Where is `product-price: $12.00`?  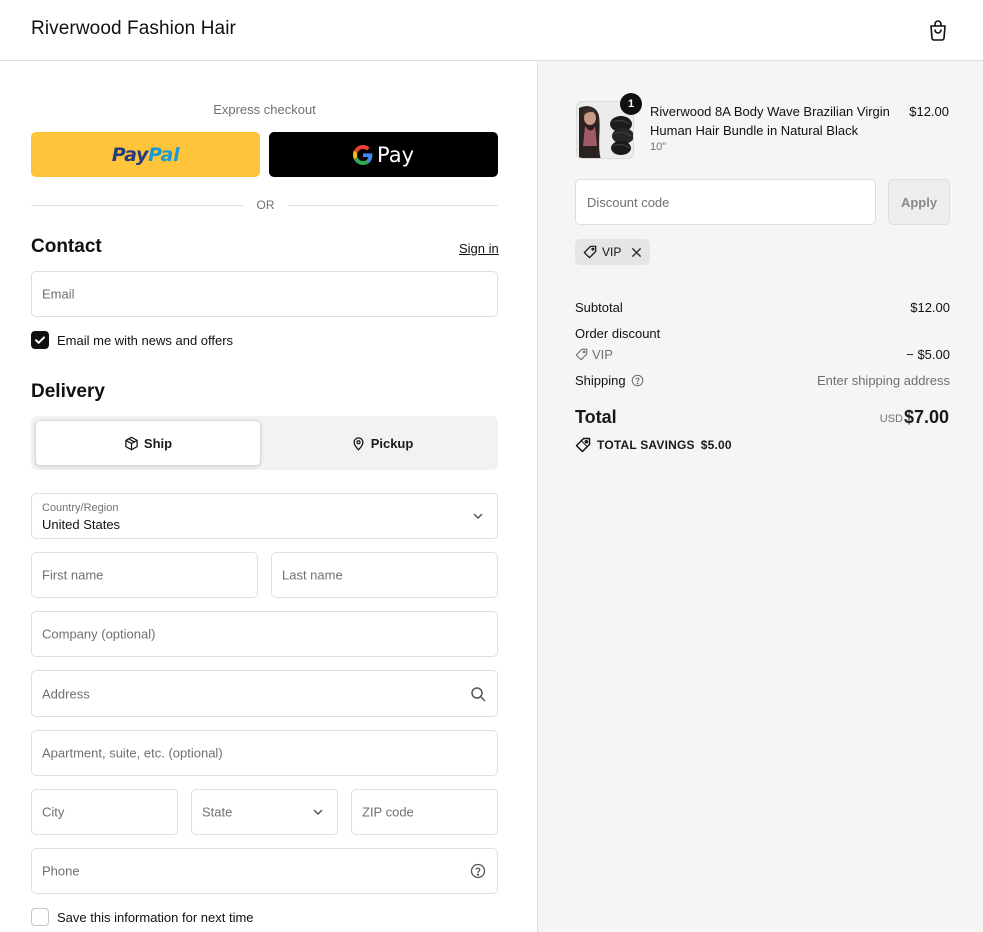 product-price: $12.00 is located at coordinates (929, 111).